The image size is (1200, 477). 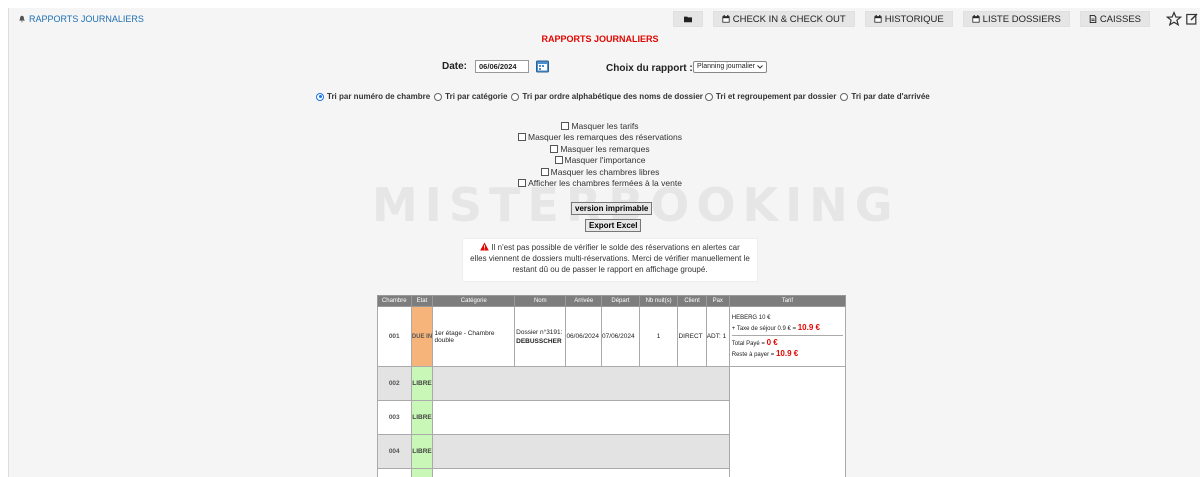 I want to click on sort-label: Tri par numéro de chambre, so click(x=379, y=96).